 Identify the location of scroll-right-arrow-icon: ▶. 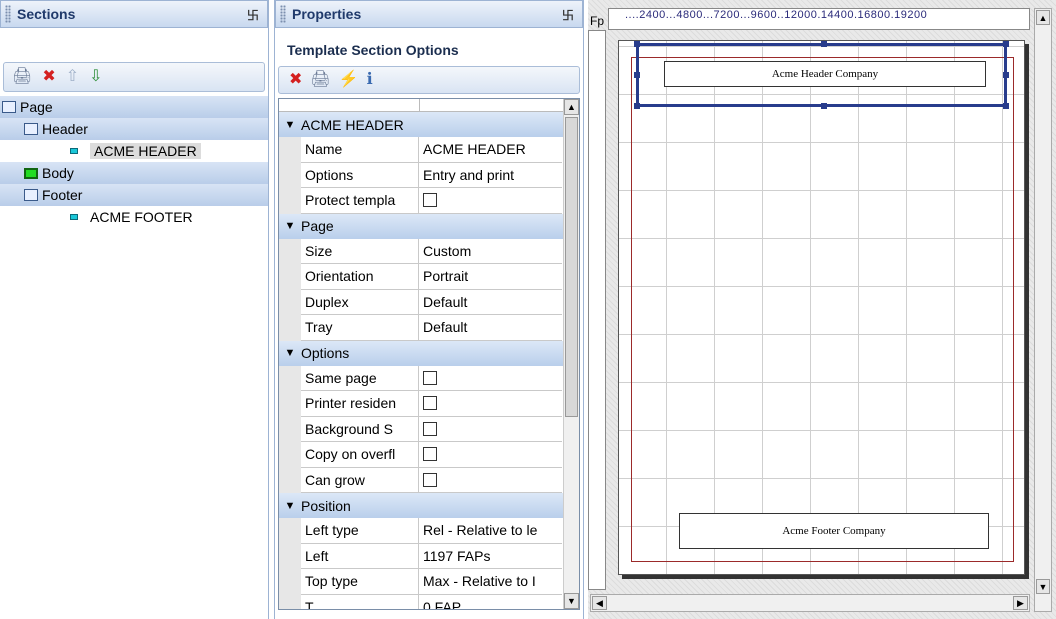
(1020, 603).